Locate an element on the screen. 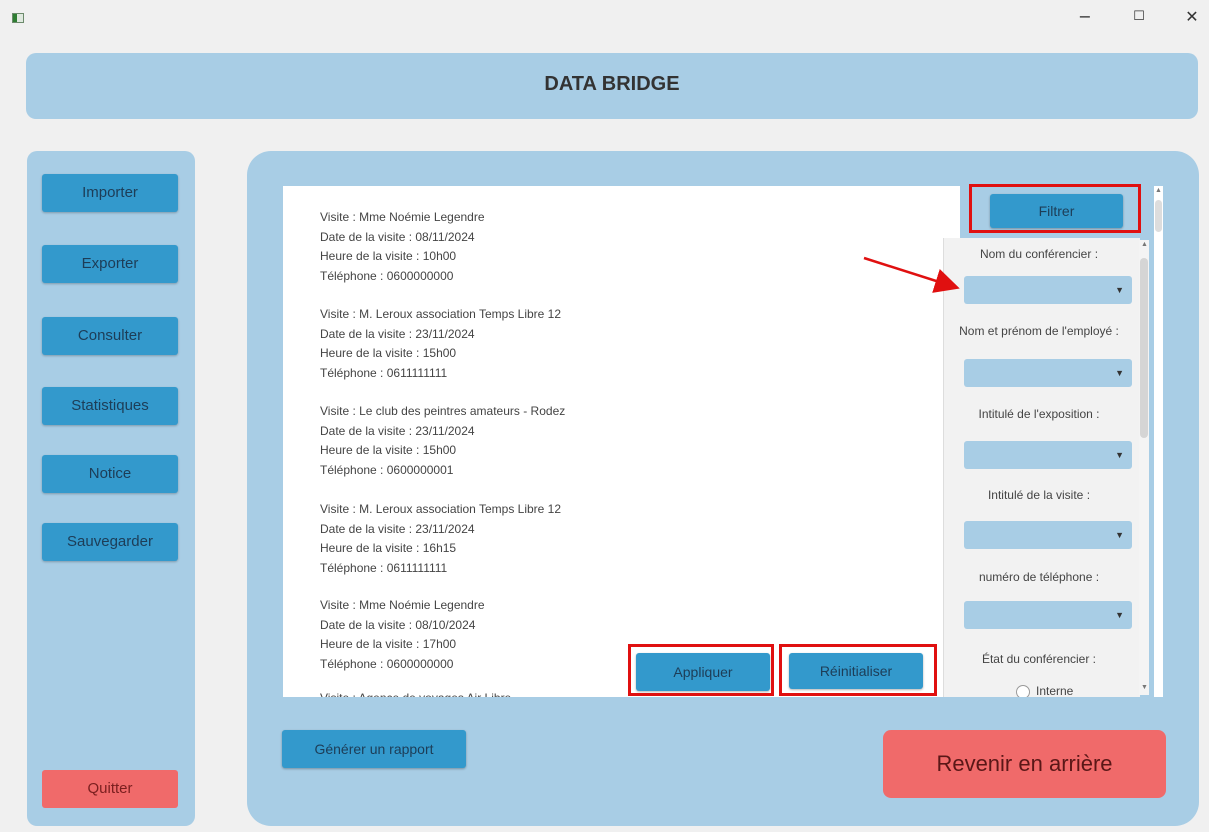  visit-date: Date de la visite : 08/10/2024 is located at coordinates (398, 624).